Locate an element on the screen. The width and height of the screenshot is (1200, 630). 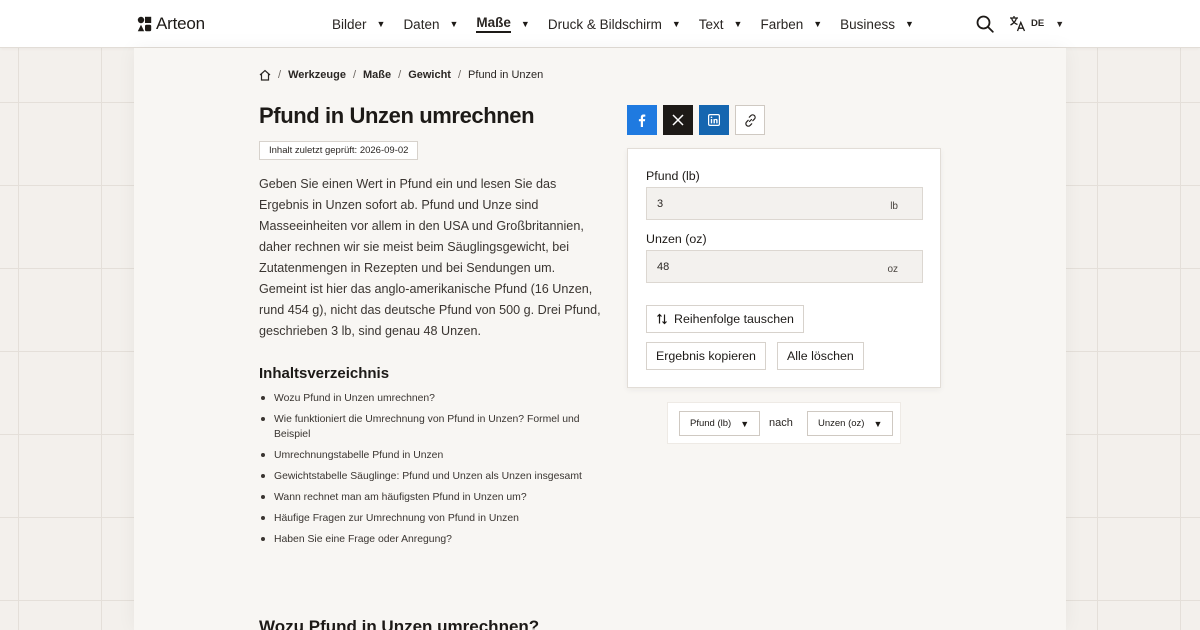
linkedin-icon is located at coordinates (714, 120).